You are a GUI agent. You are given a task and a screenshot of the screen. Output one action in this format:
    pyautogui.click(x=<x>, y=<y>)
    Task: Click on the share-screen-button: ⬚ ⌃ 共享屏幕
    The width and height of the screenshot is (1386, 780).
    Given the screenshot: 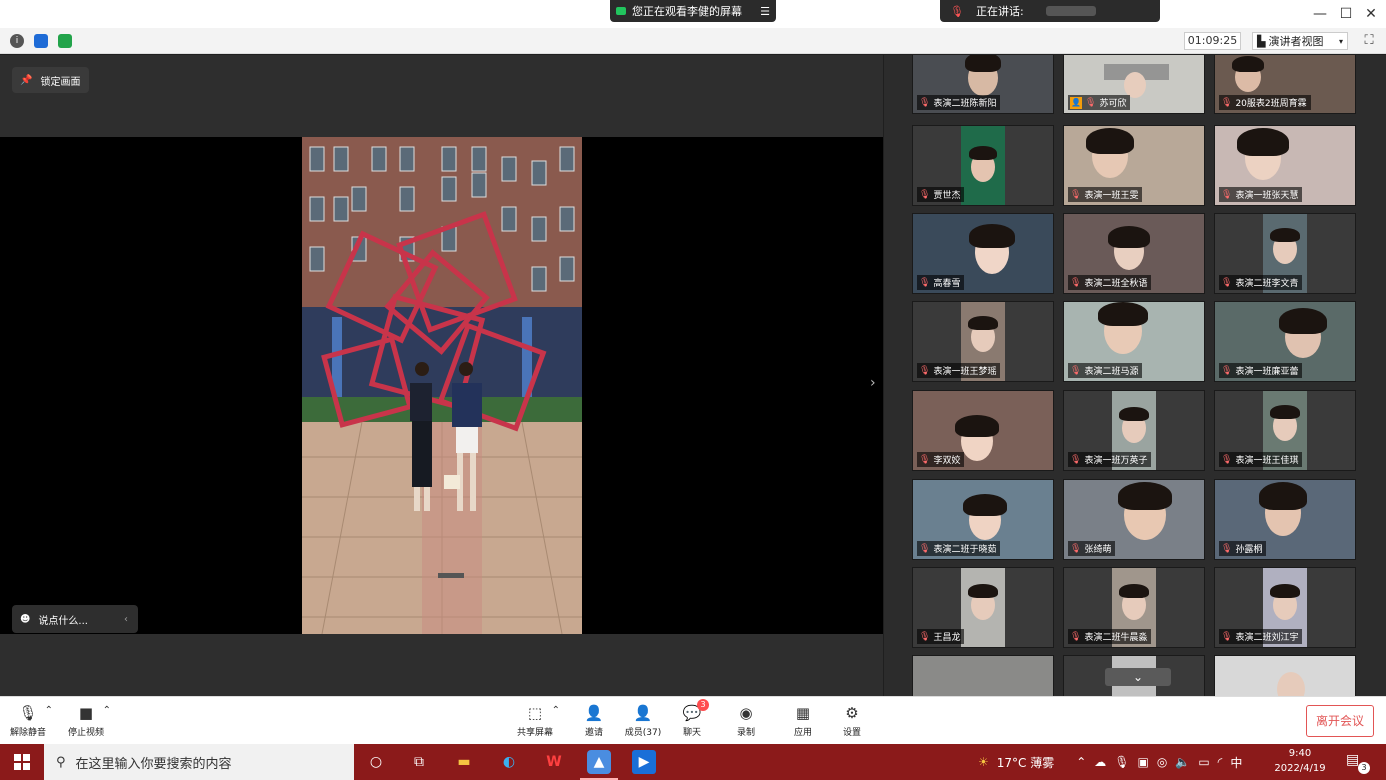 What is the action you would take?
    pyautogui.click(x=537, y=722)
    